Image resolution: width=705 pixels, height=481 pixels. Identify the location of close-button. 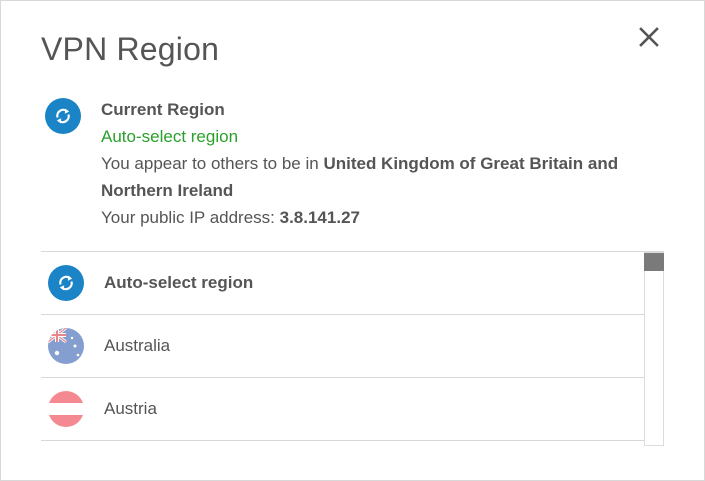
(649, 37).